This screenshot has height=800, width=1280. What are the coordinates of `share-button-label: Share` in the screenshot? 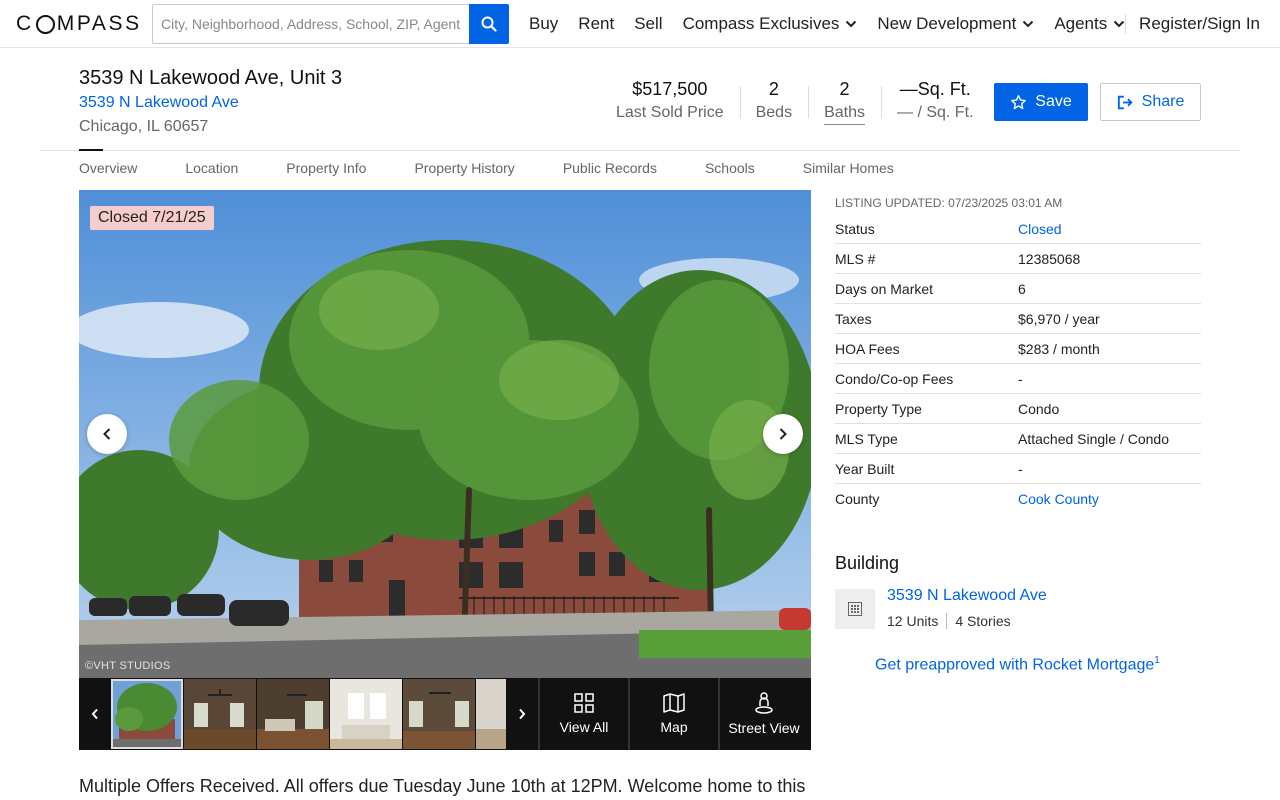 It's located at (1163, 101).